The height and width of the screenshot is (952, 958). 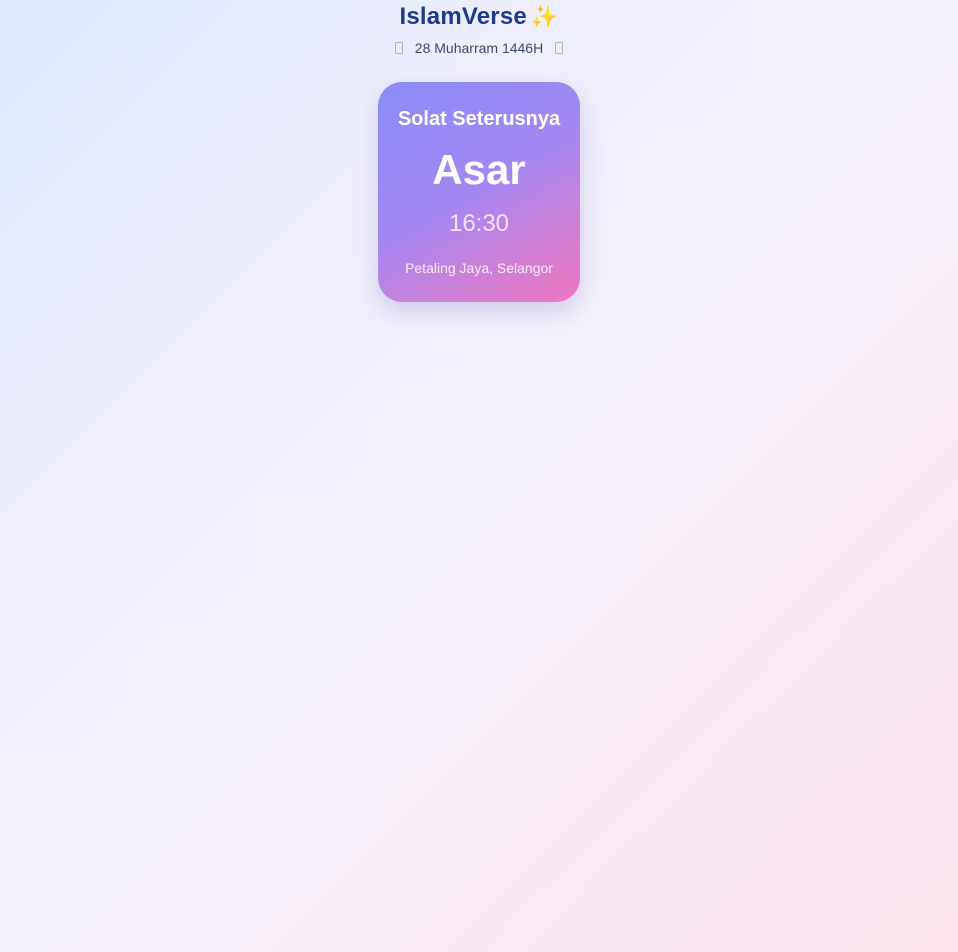 I want to click on next-prayer-name: Asar, so click(x=479, y=169).